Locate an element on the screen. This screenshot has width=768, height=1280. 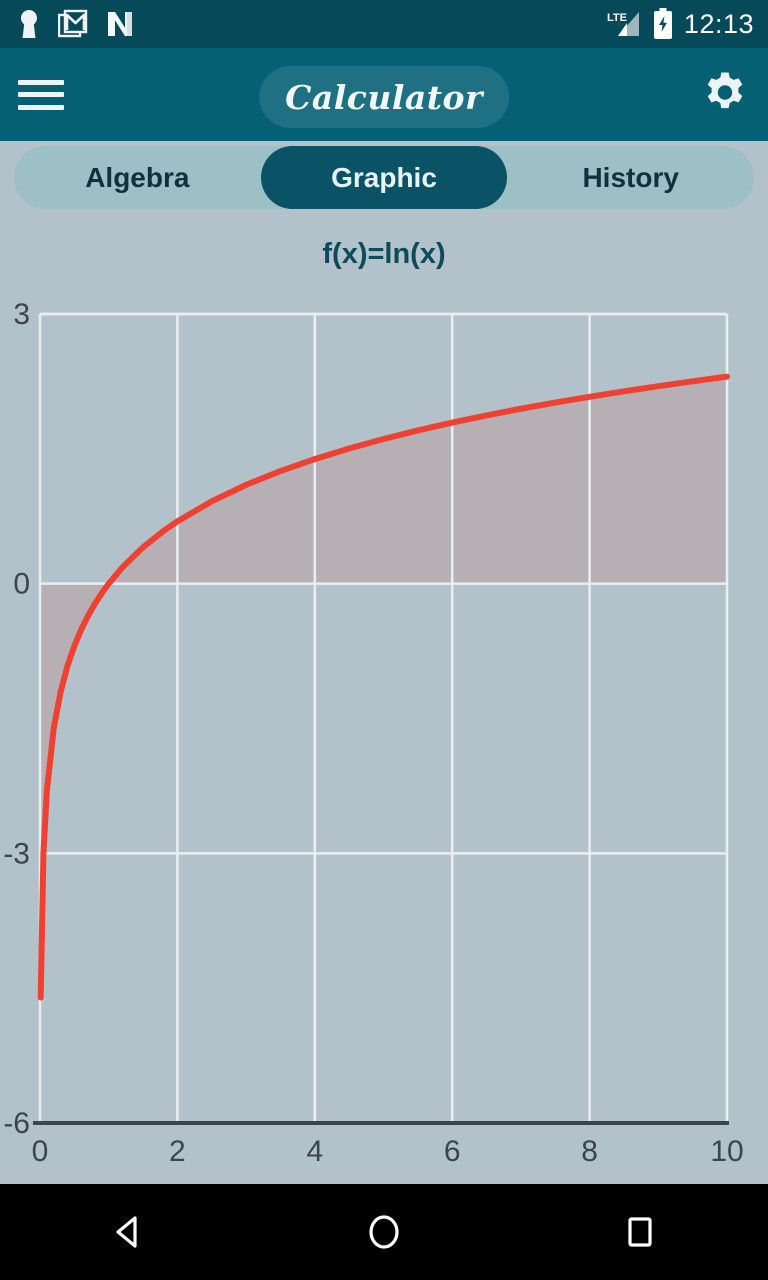
signal-bars-icon: LTE is located at coordinates (623, 24).